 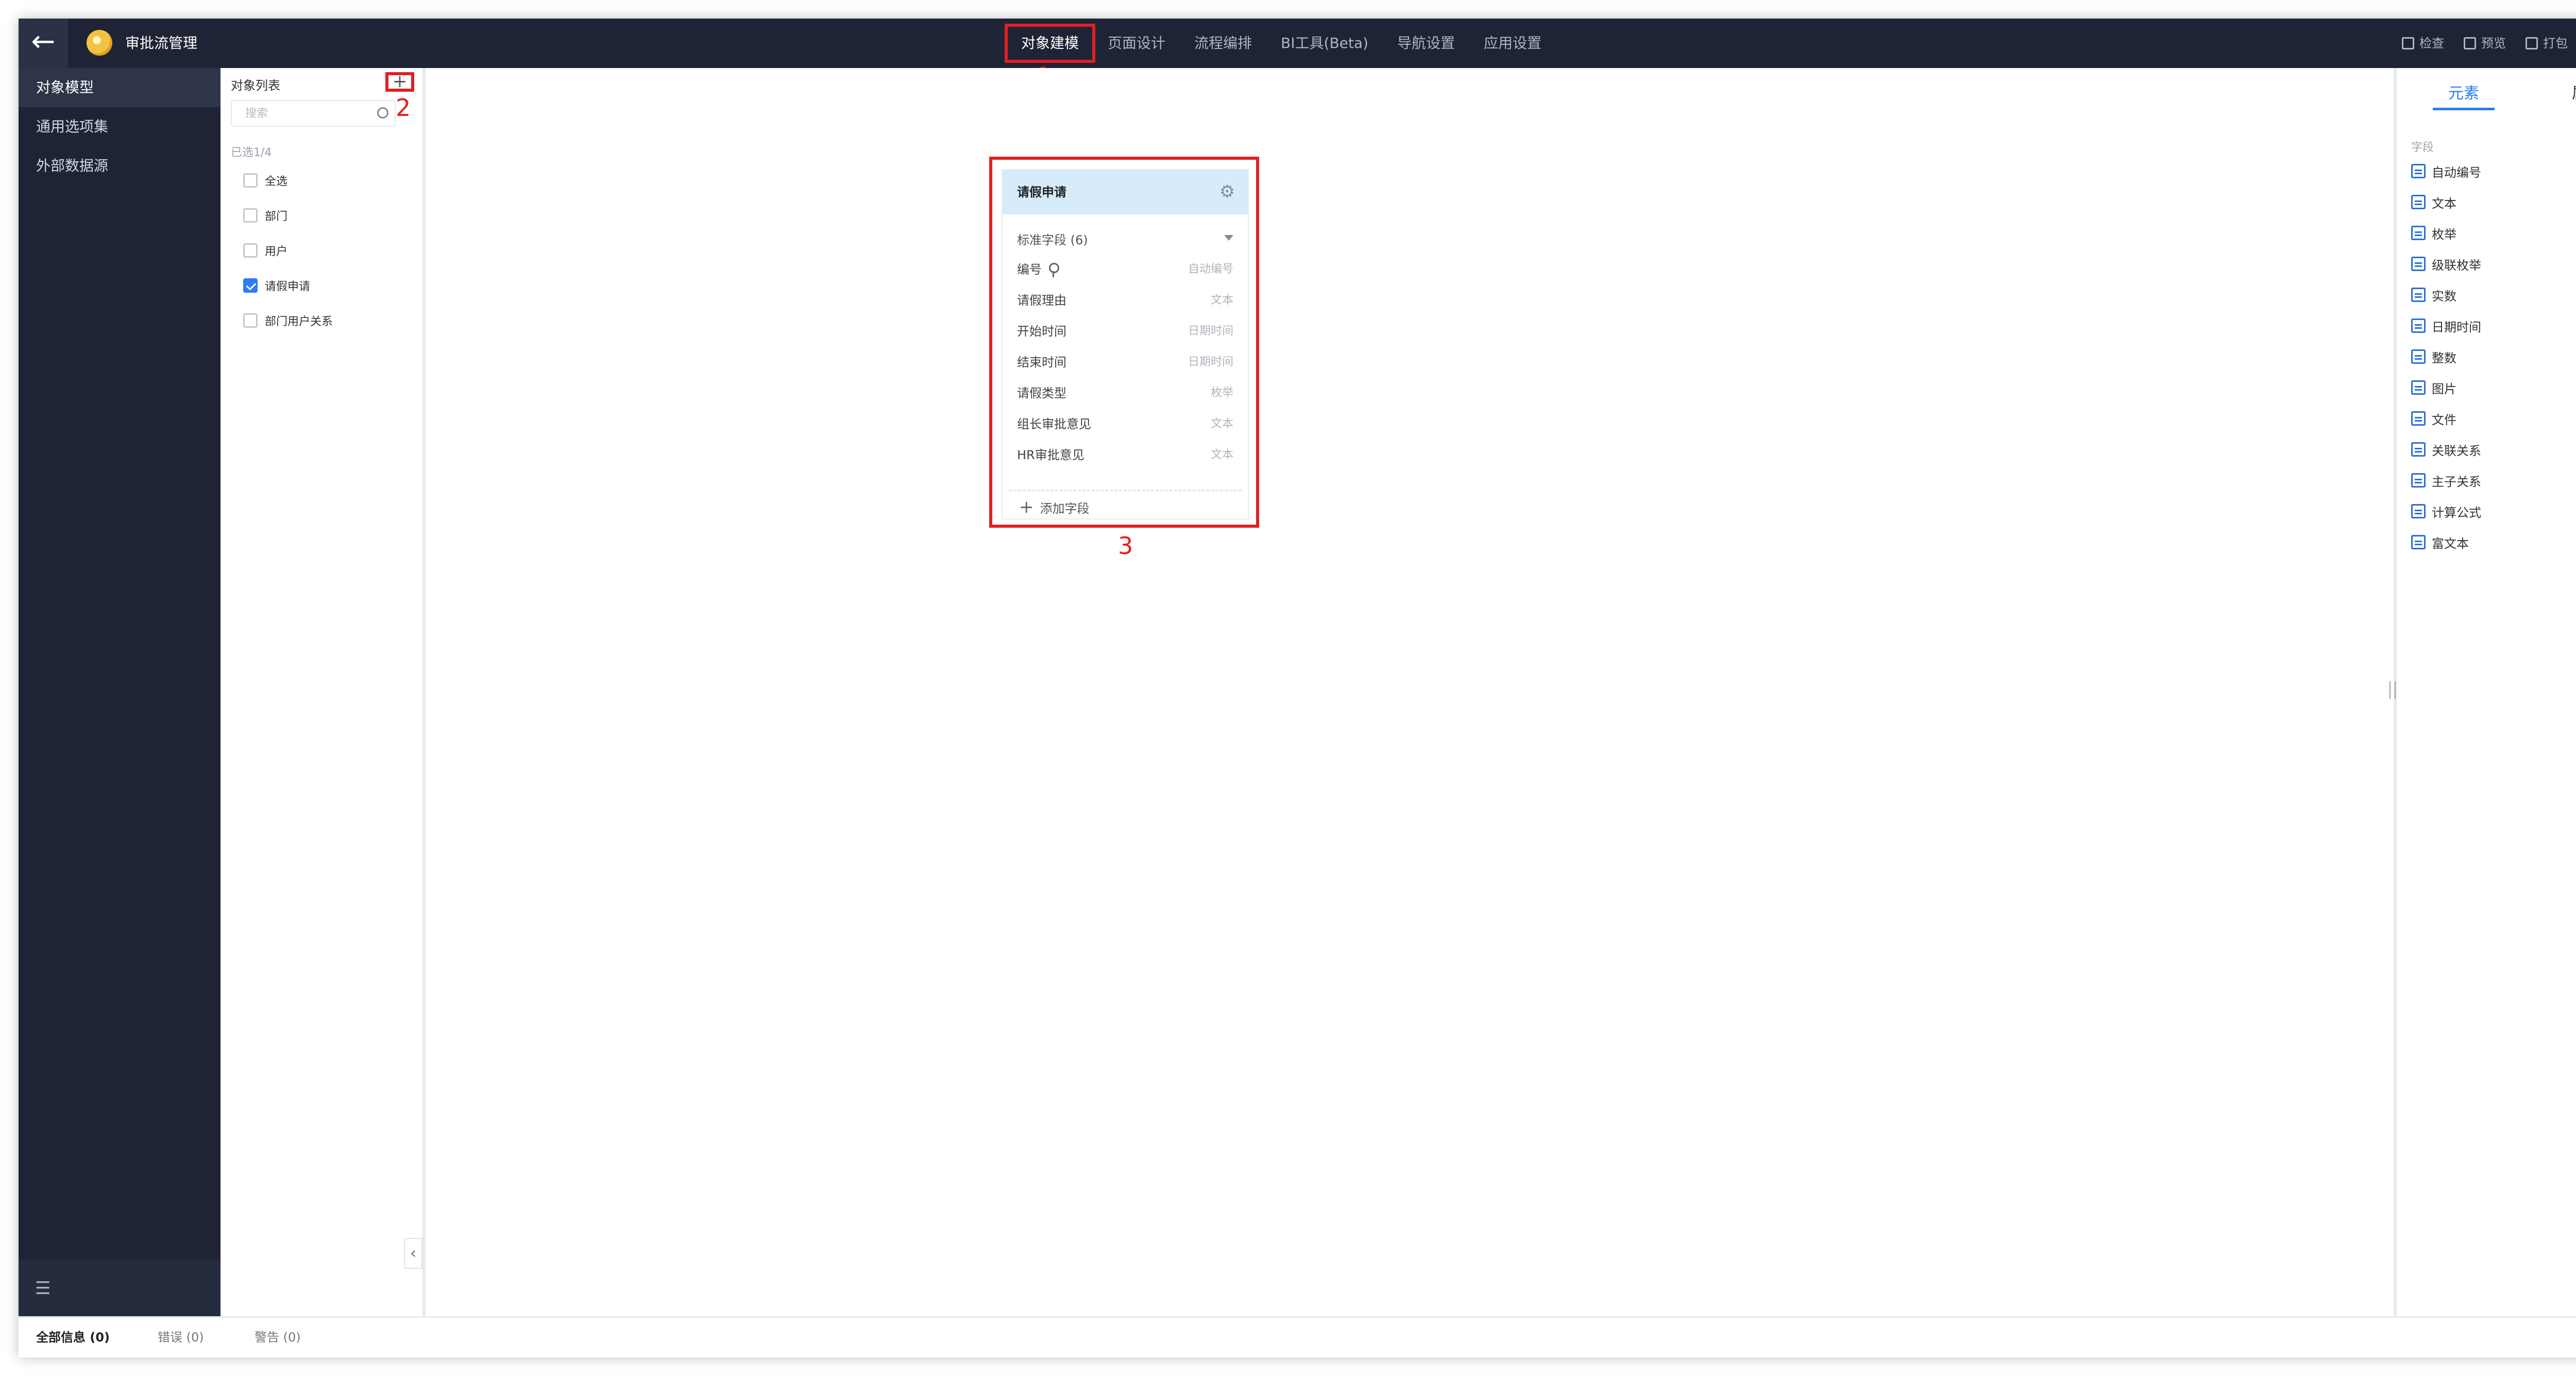 I want to click on add-object-button: +, so click(x=399, y=82).